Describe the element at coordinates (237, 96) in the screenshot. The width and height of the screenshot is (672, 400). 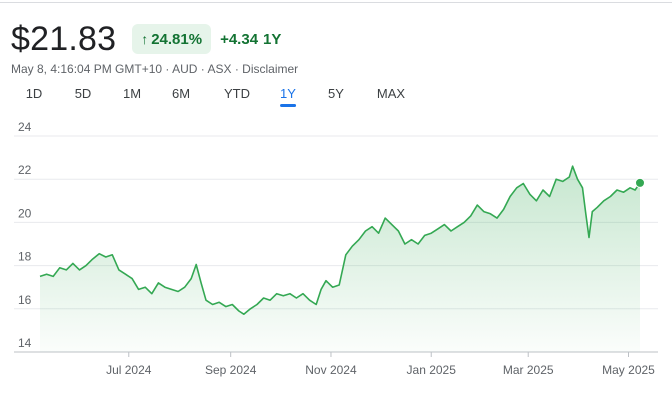
I see `tab-ytd: YTD` at that location.